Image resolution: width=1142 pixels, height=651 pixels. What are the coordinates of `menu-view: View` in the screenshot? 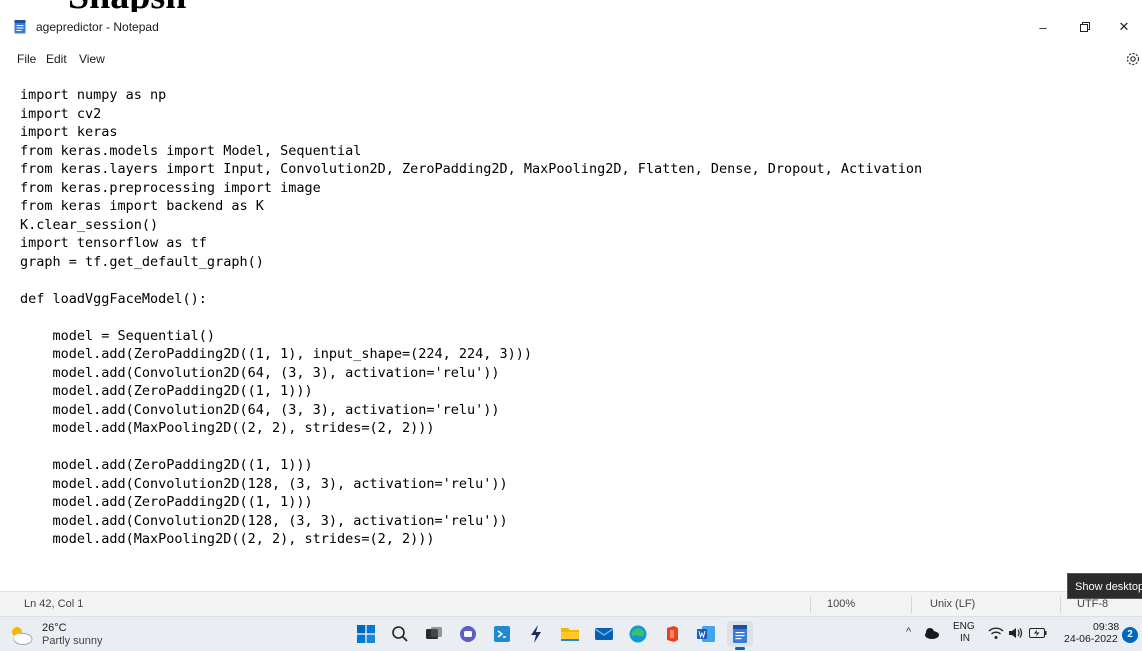 It's located at (92, 59).